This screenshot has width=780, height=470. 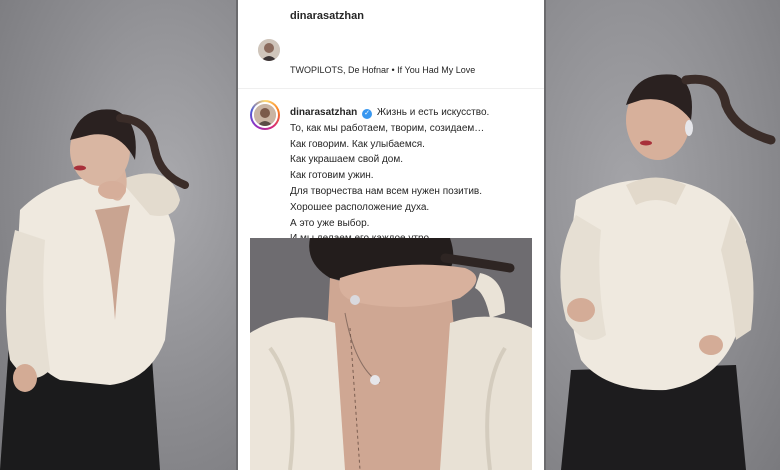 I want to click on caption-line: А это уже выбор., so click(x=330, y=223).